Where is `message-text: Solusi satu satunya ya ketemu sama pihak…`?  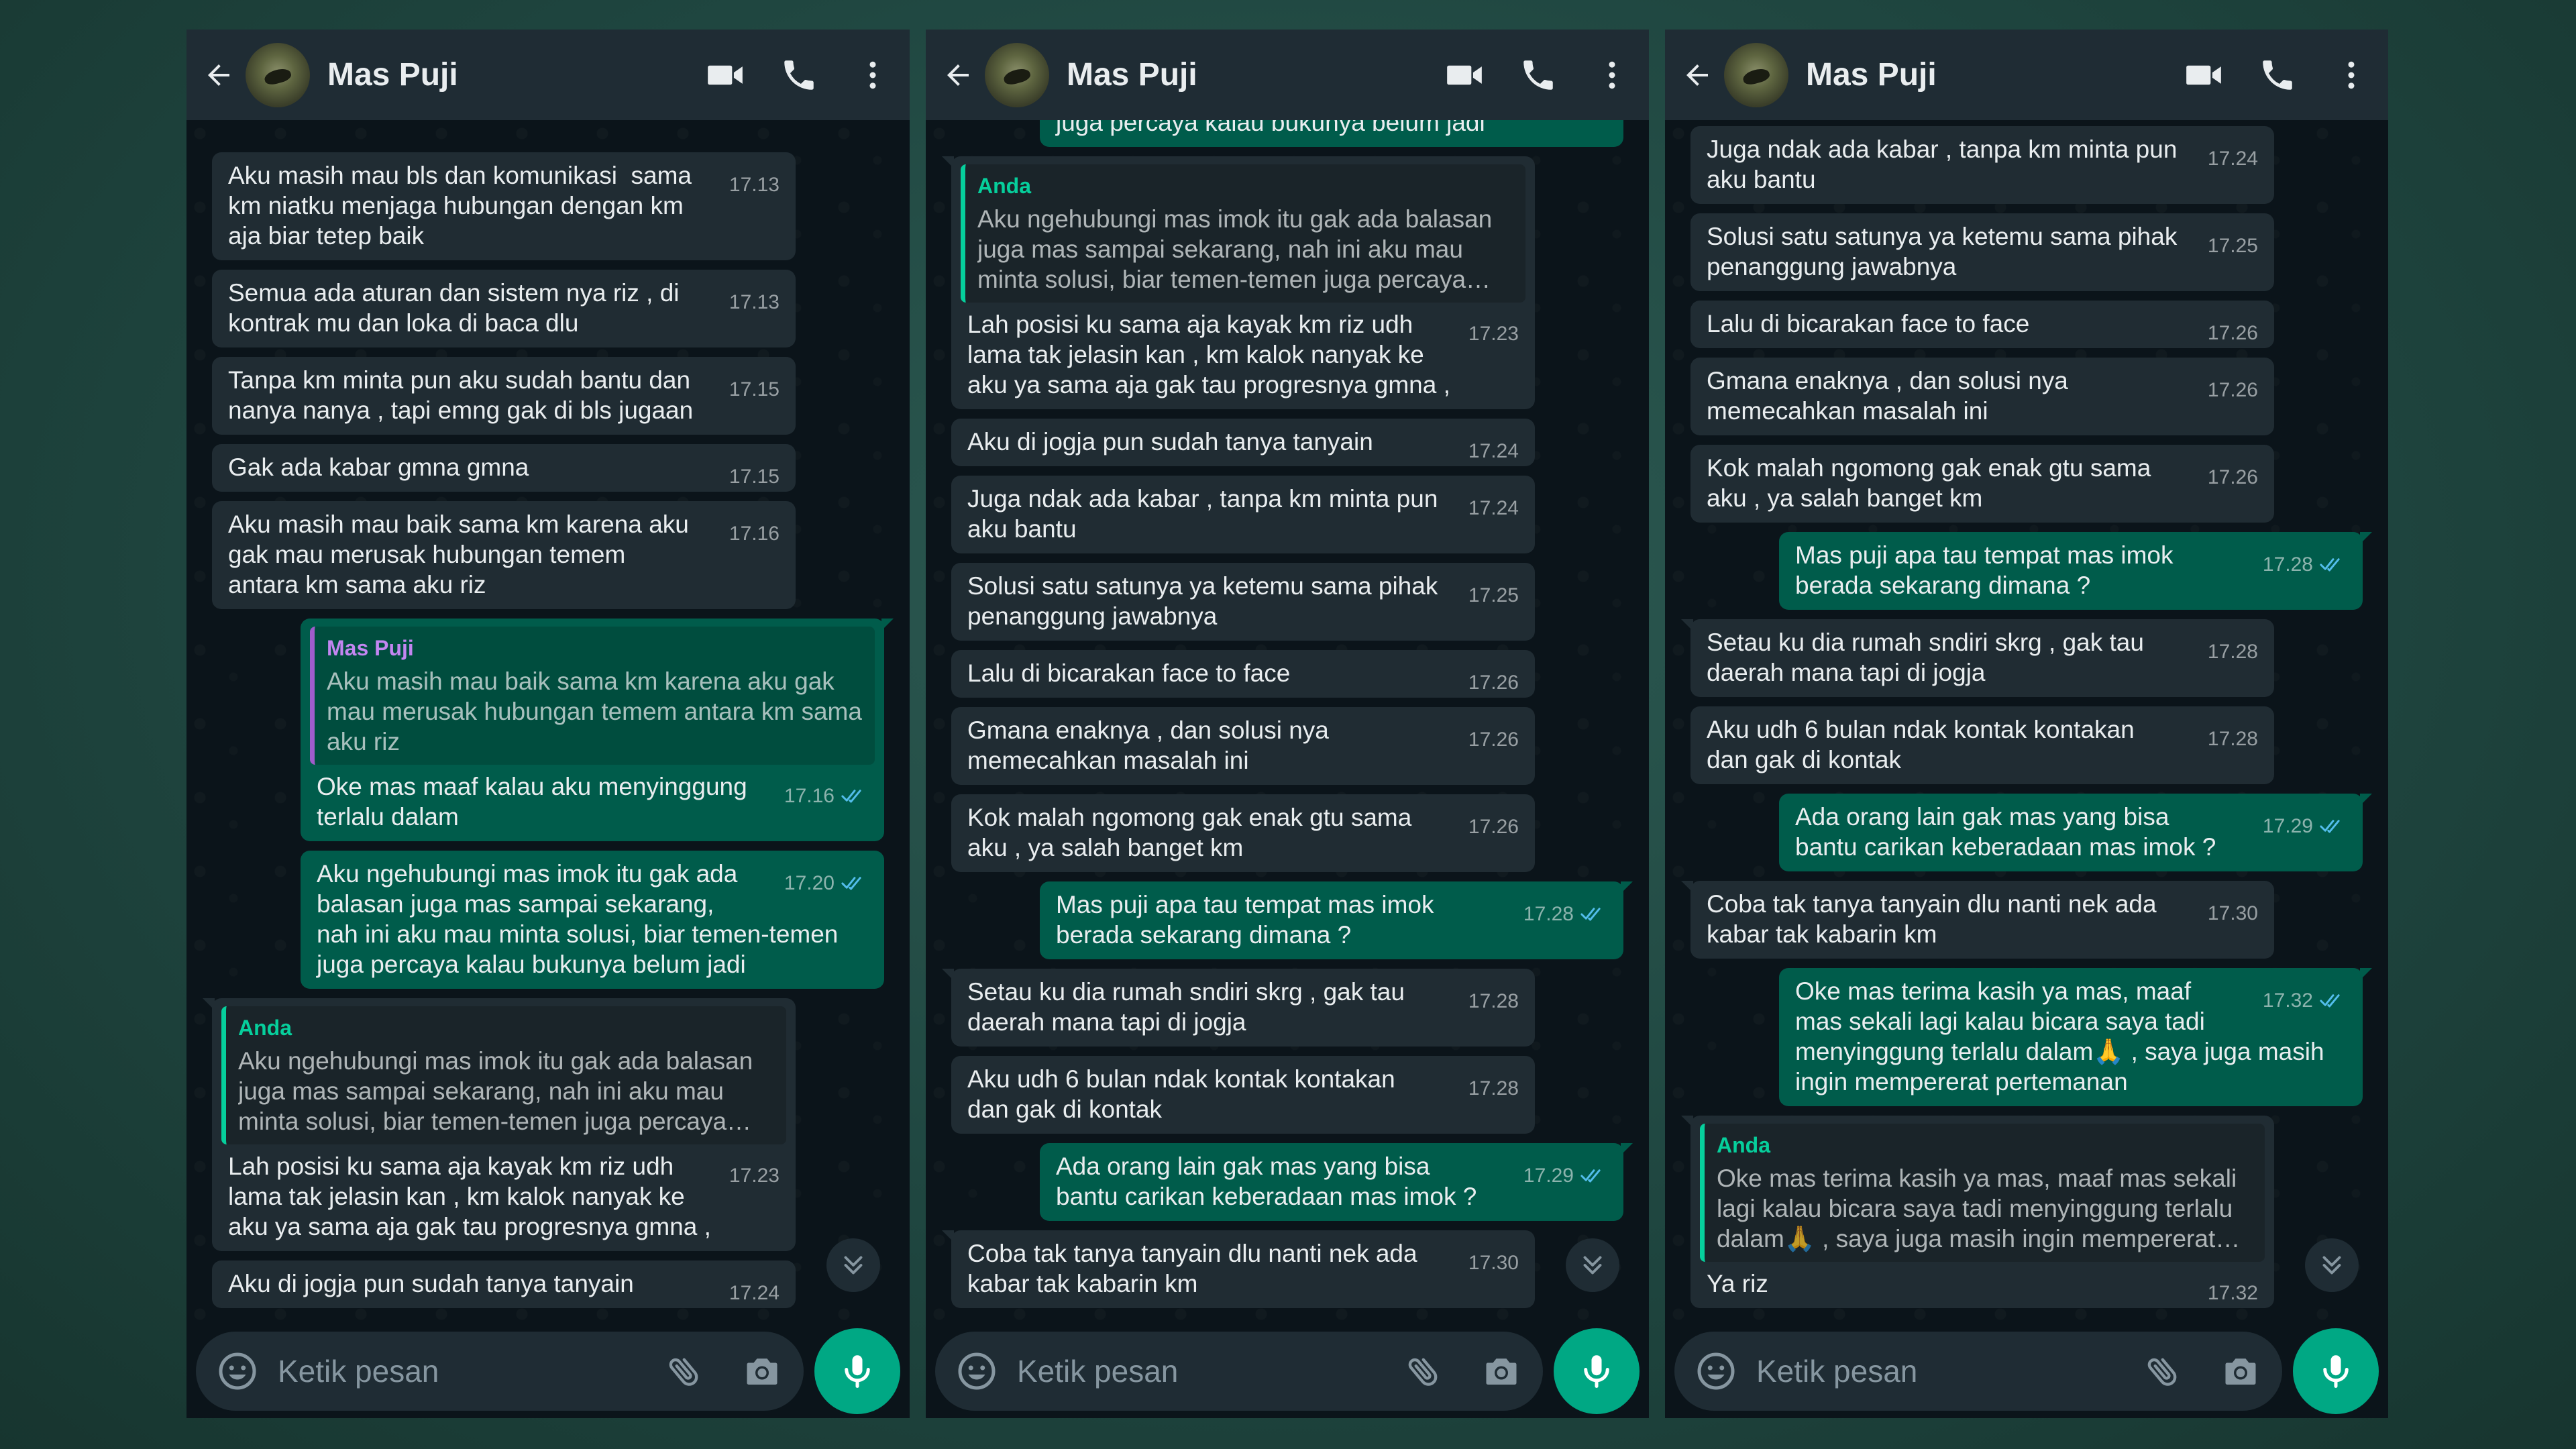 message-text: Solusi satu satunya ya ketemu sama pihak… is located at coordinates (1206, 601).